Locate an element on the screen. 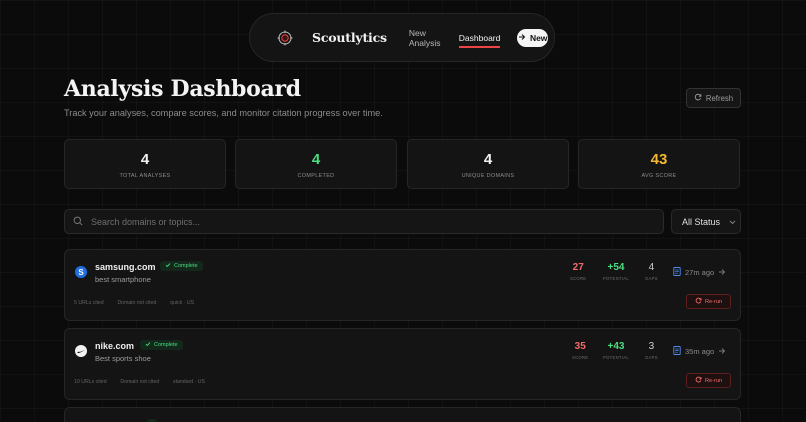 This screenshot has width=806, height=422. nike-favicon-icon is located at coordinates (81, 351).